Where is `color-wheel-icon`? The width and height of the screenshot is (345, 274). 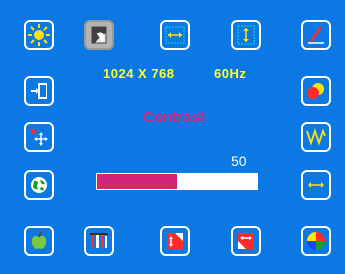 color-wheel-icon is located at coordinates (316, 241).